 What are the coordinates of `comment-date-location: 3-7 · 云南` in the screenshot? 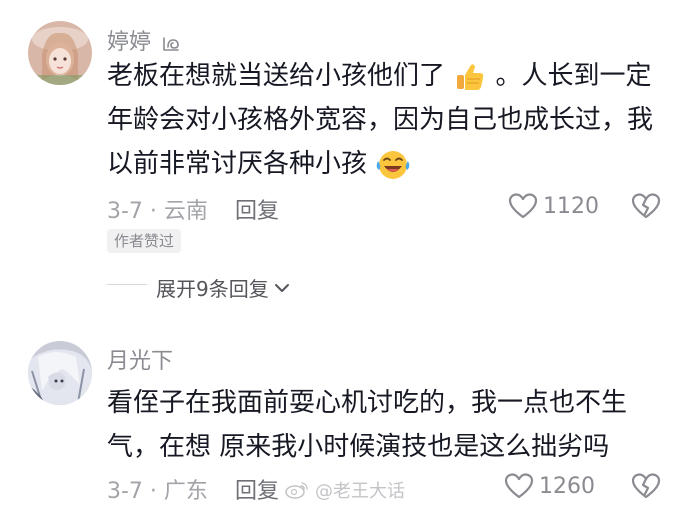 It's located at (157, 211).